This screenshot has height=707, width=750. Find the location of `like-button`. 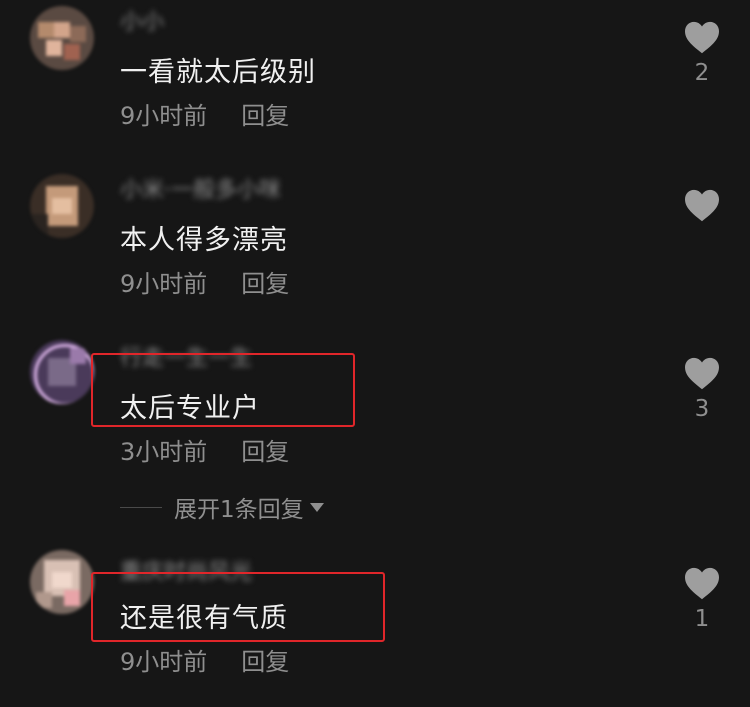

like-button is located at coordinates (702, 222).